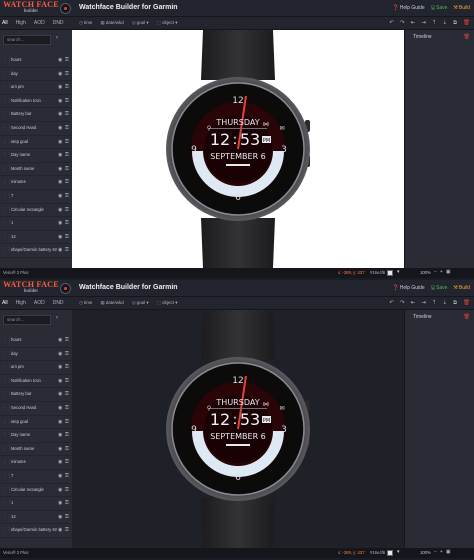 The image size is (474, 560). Describe the element at coordinates (455, 303) in the screenshot. I see `duplicate-icon: ⧉` at that location.